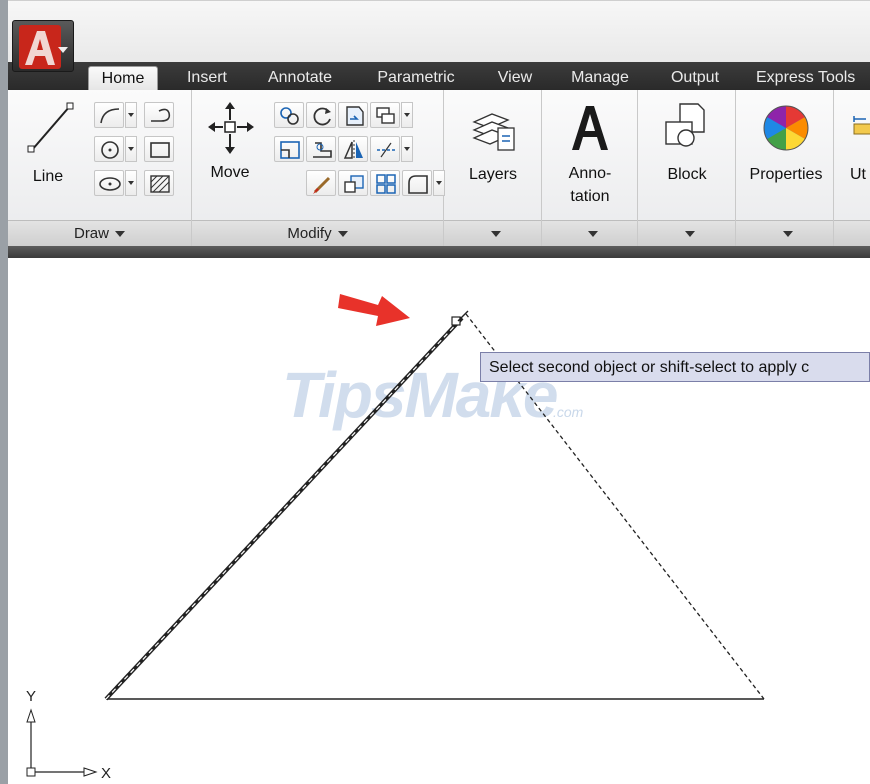 This screenshot has width=870, height=784. I want to click on hatch-button, so click(159, 183).